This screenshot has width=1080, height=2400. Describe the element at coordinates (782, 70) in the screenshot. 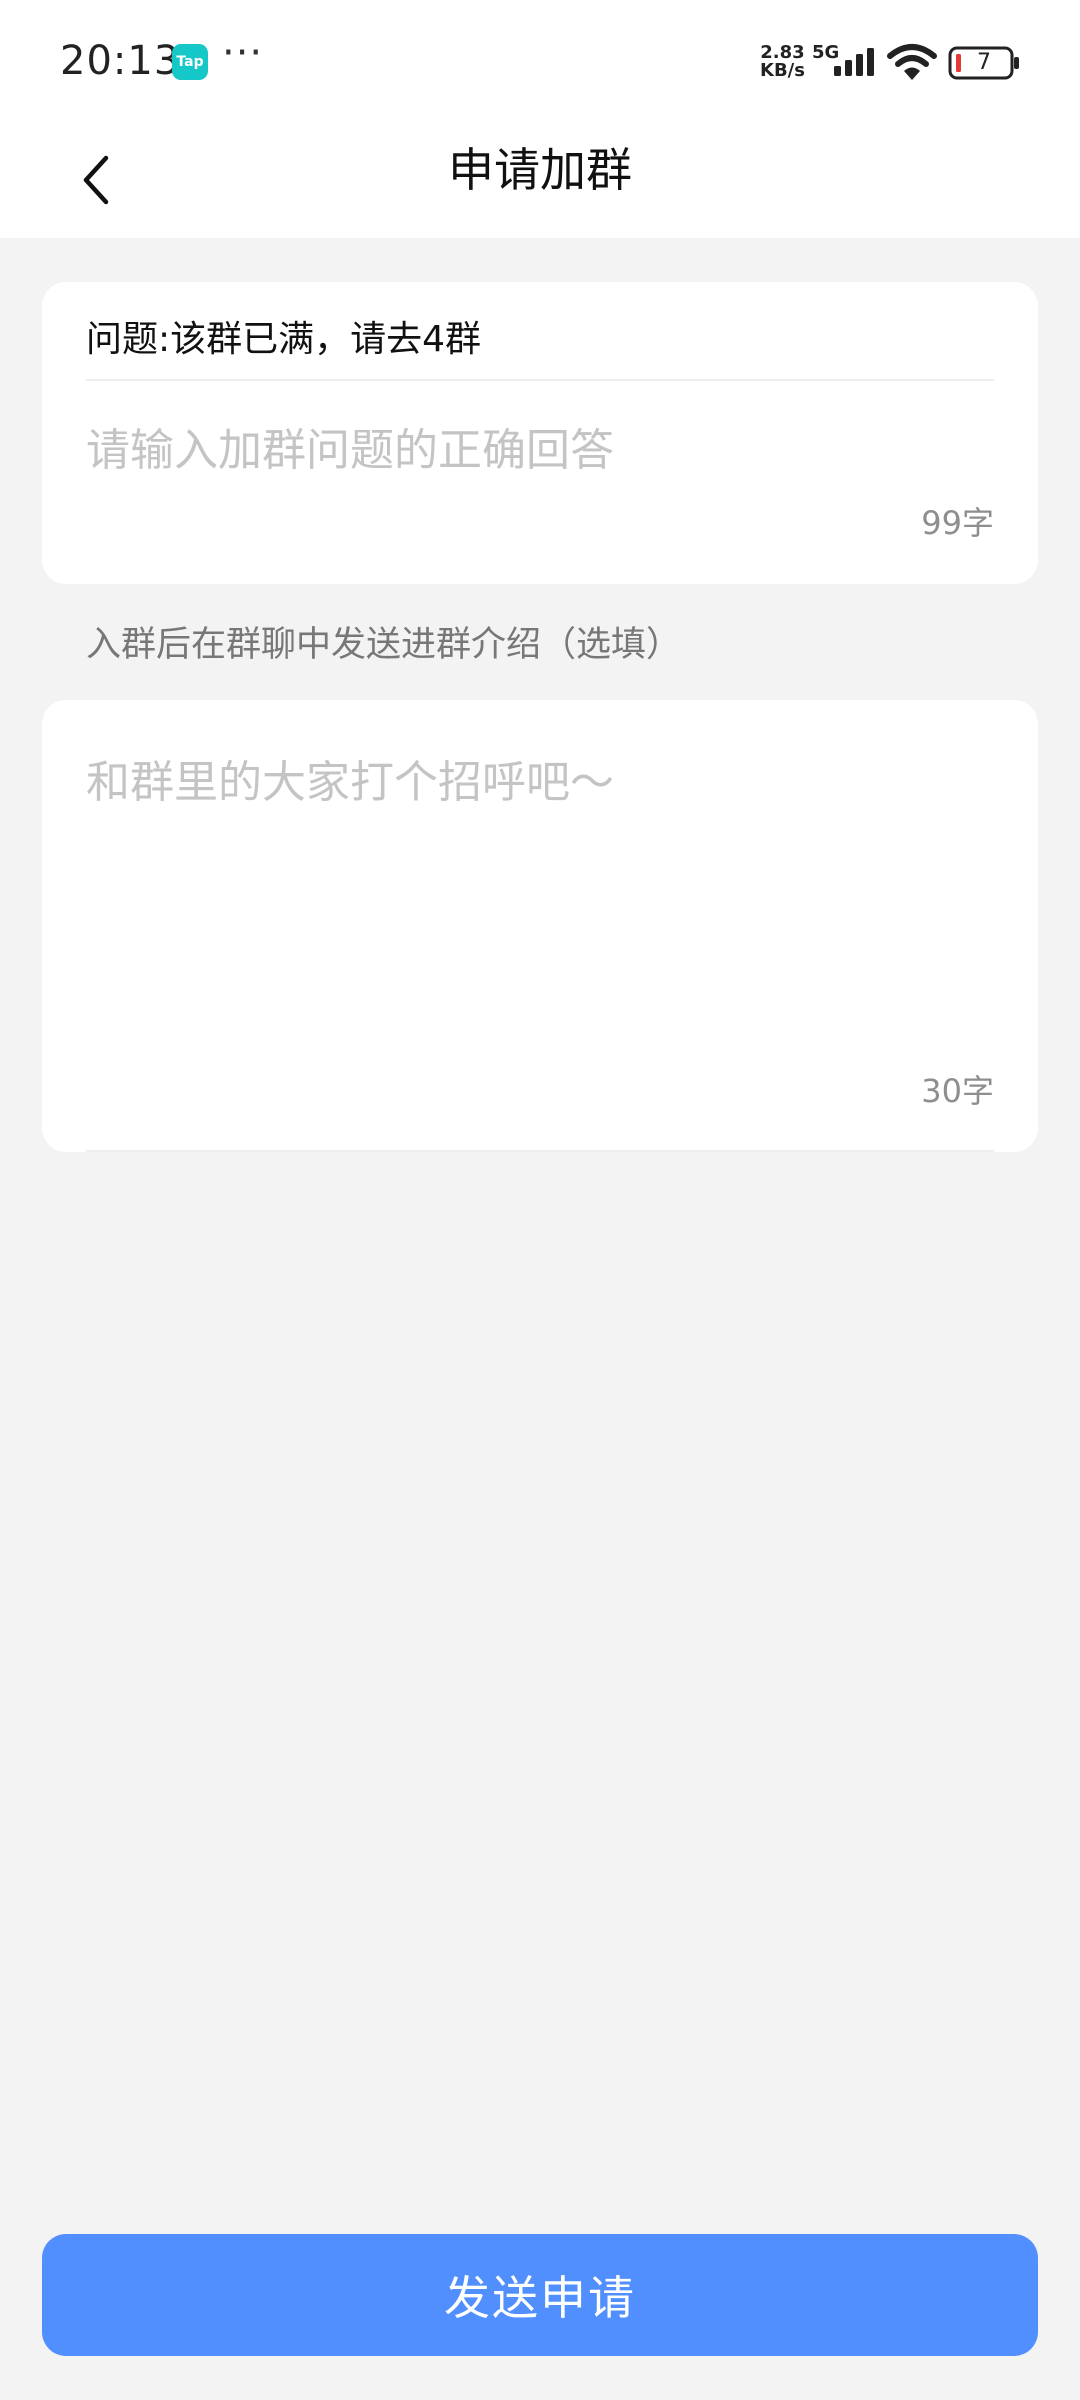

I see `network-speed-unit: KB/s` at that location.